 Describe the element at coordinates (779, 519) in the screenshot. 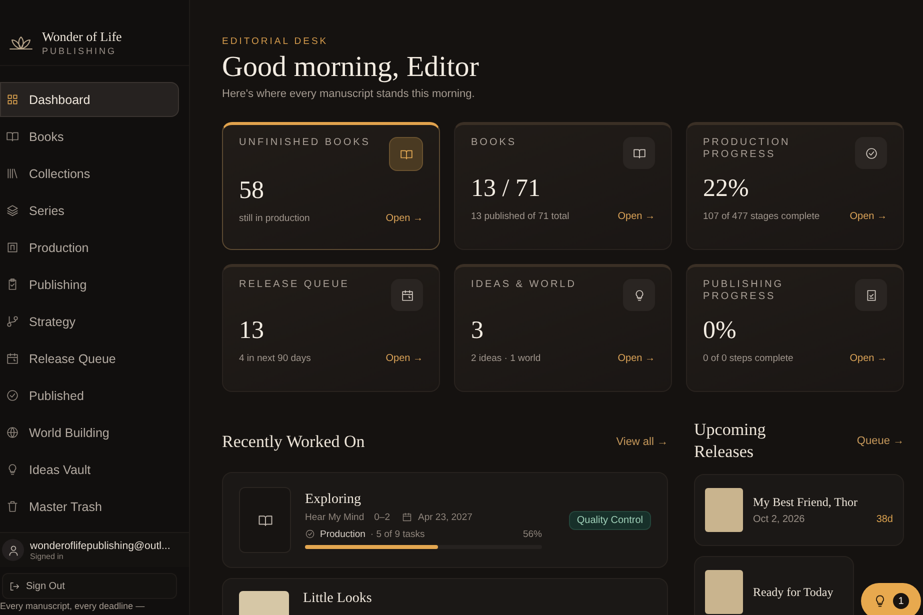

I see `release-date: Oct 2, 2026` at that location.